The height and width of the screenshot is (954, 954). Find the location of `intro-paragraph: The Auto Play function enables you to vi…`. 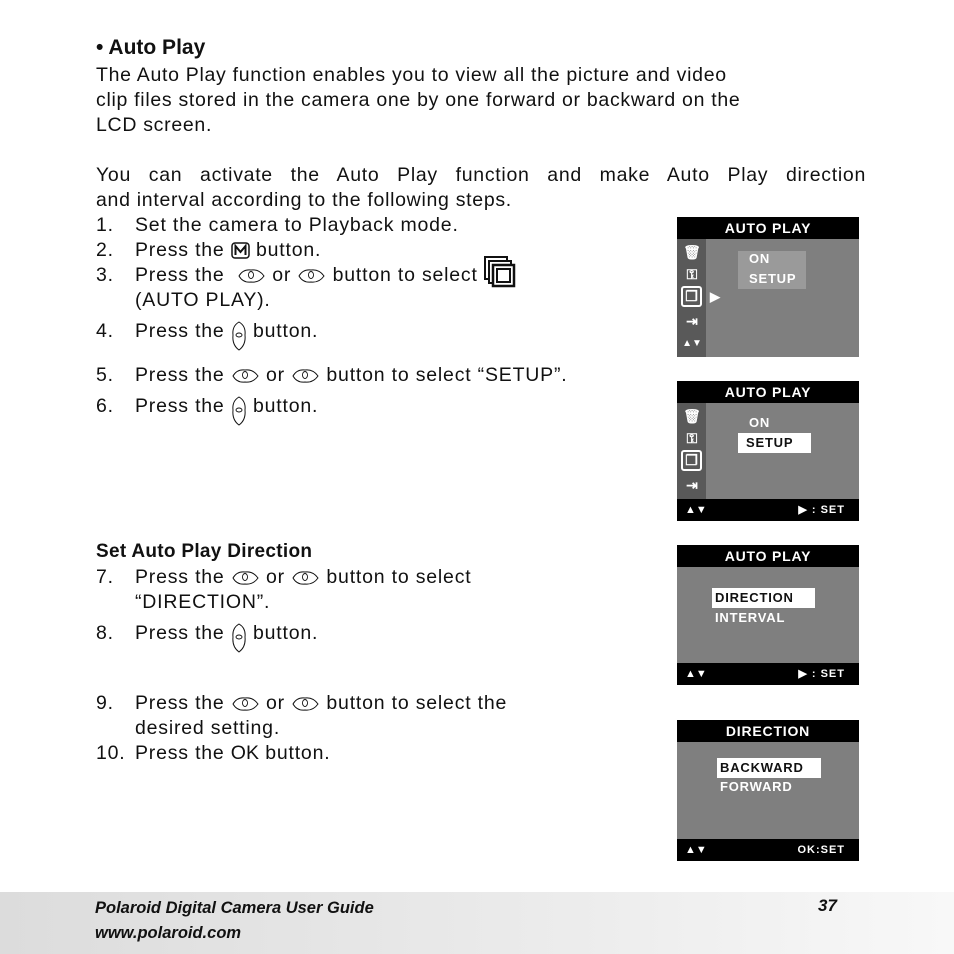

intro-paragraph: The Auto Play function enables you to vi… is located at coordinates (481, 100).